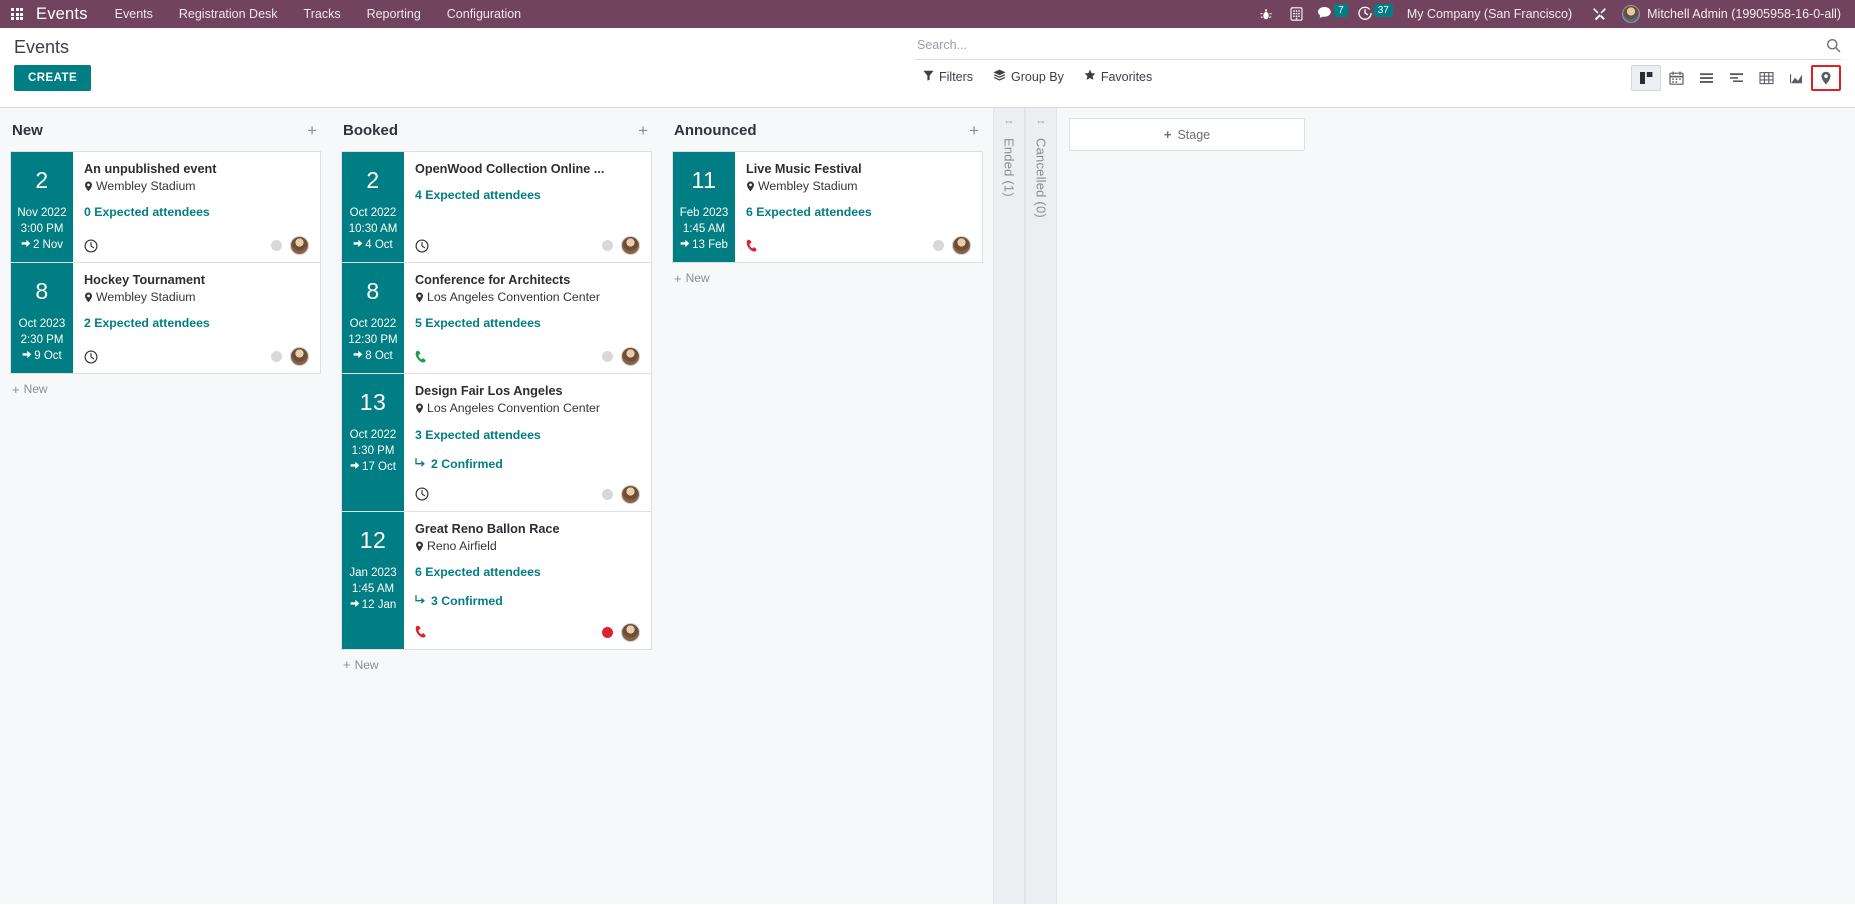  I want to click on search-icon, so click(1830, 45).